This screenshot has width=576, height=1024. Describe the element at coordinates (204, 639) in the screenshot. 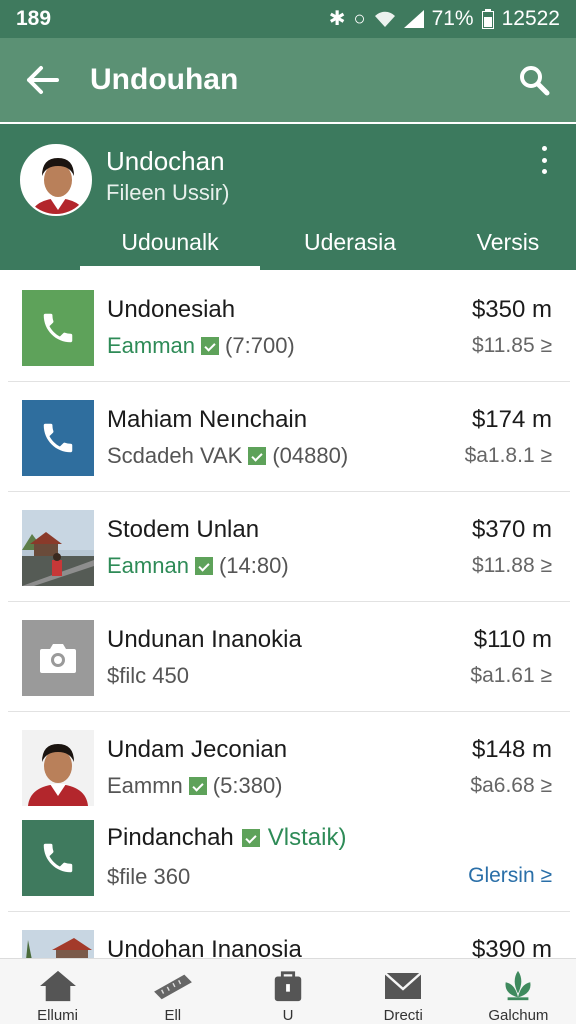

I see `item-title: Undunan Inanokia` at that location.